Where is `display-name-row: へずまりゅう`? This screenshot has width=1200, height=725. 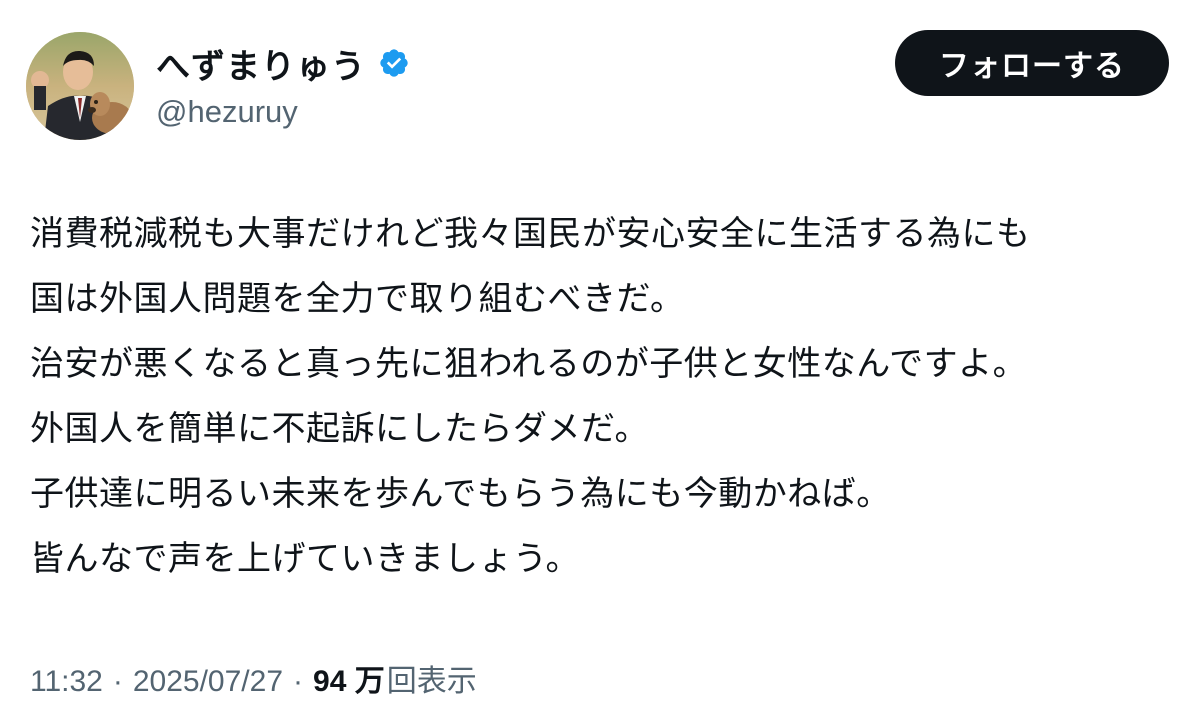 display-name-row: へずまりゅう is located at coordinates (283, 63).